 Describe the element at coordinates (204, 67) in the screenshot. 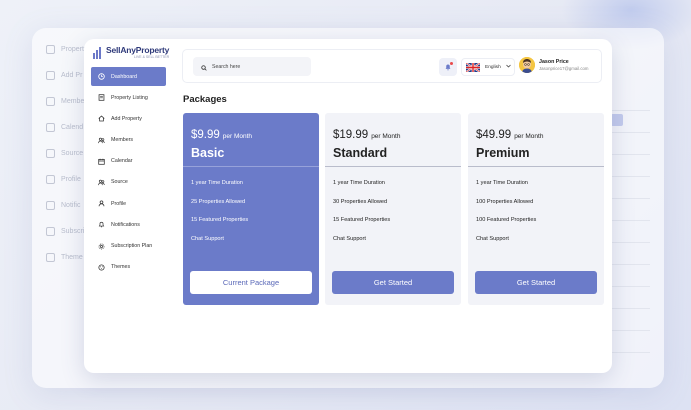

I see `search-icon` at that location.